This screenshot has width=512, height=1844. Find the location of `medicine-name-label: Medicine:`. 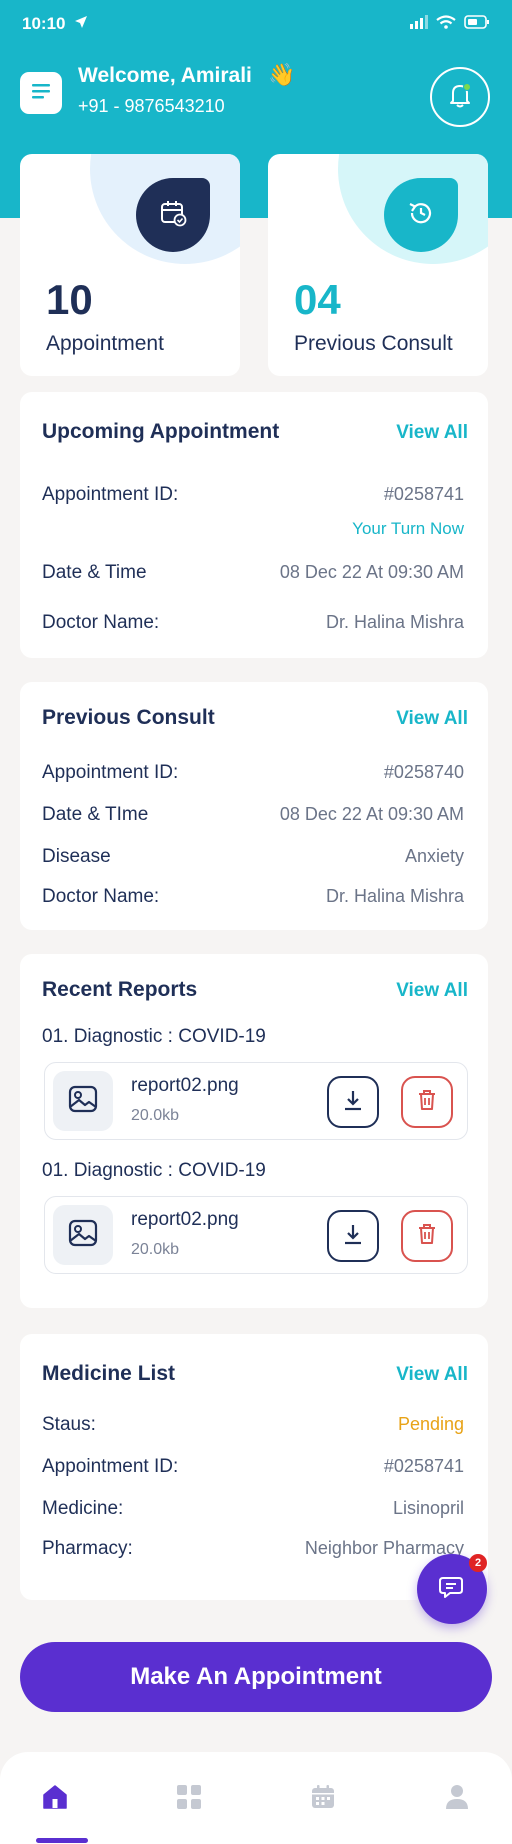

medicine-name-label: Medicine: is located at coordinates (83, 1508).